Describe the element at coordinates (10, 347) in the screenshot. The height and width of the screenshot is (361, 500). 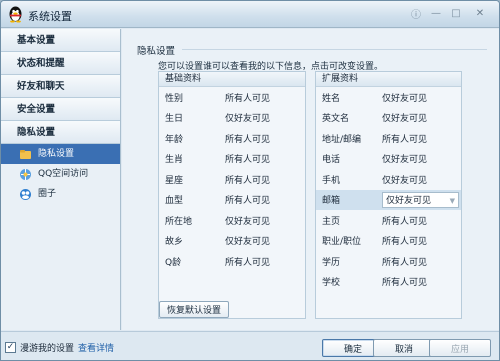
I see `roam-checkbox: ✓` at that location.